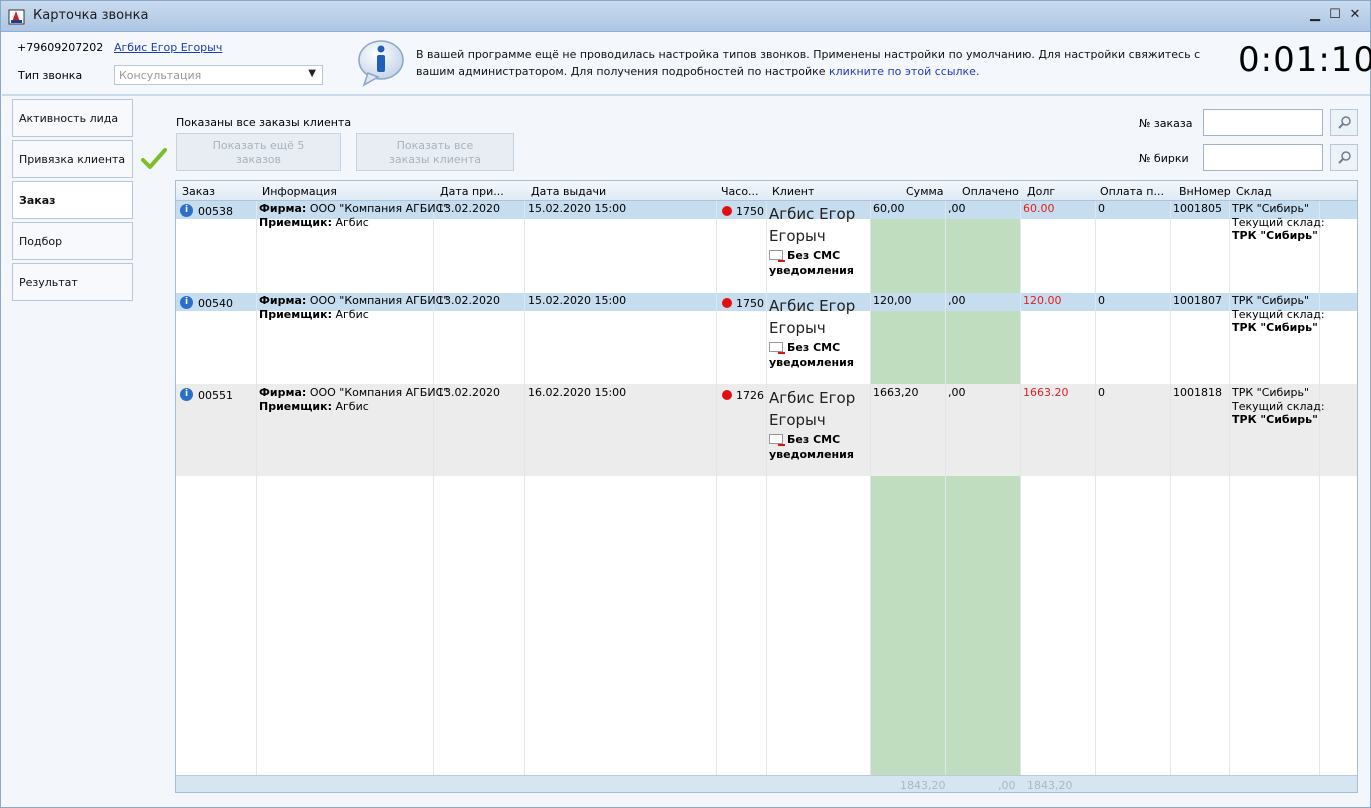 The width and height of the screenshot is (1371, 808). I want to click on debt-value: 60.00, so click(1039, 208).